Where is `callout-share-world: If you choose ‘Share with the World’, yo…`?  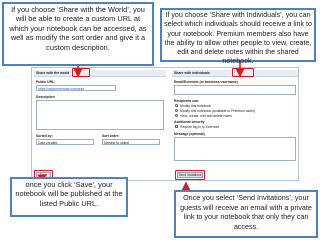
callout-share-world: If you choose ‘Share with the World’, yo… is located at coordinates (78, 34).